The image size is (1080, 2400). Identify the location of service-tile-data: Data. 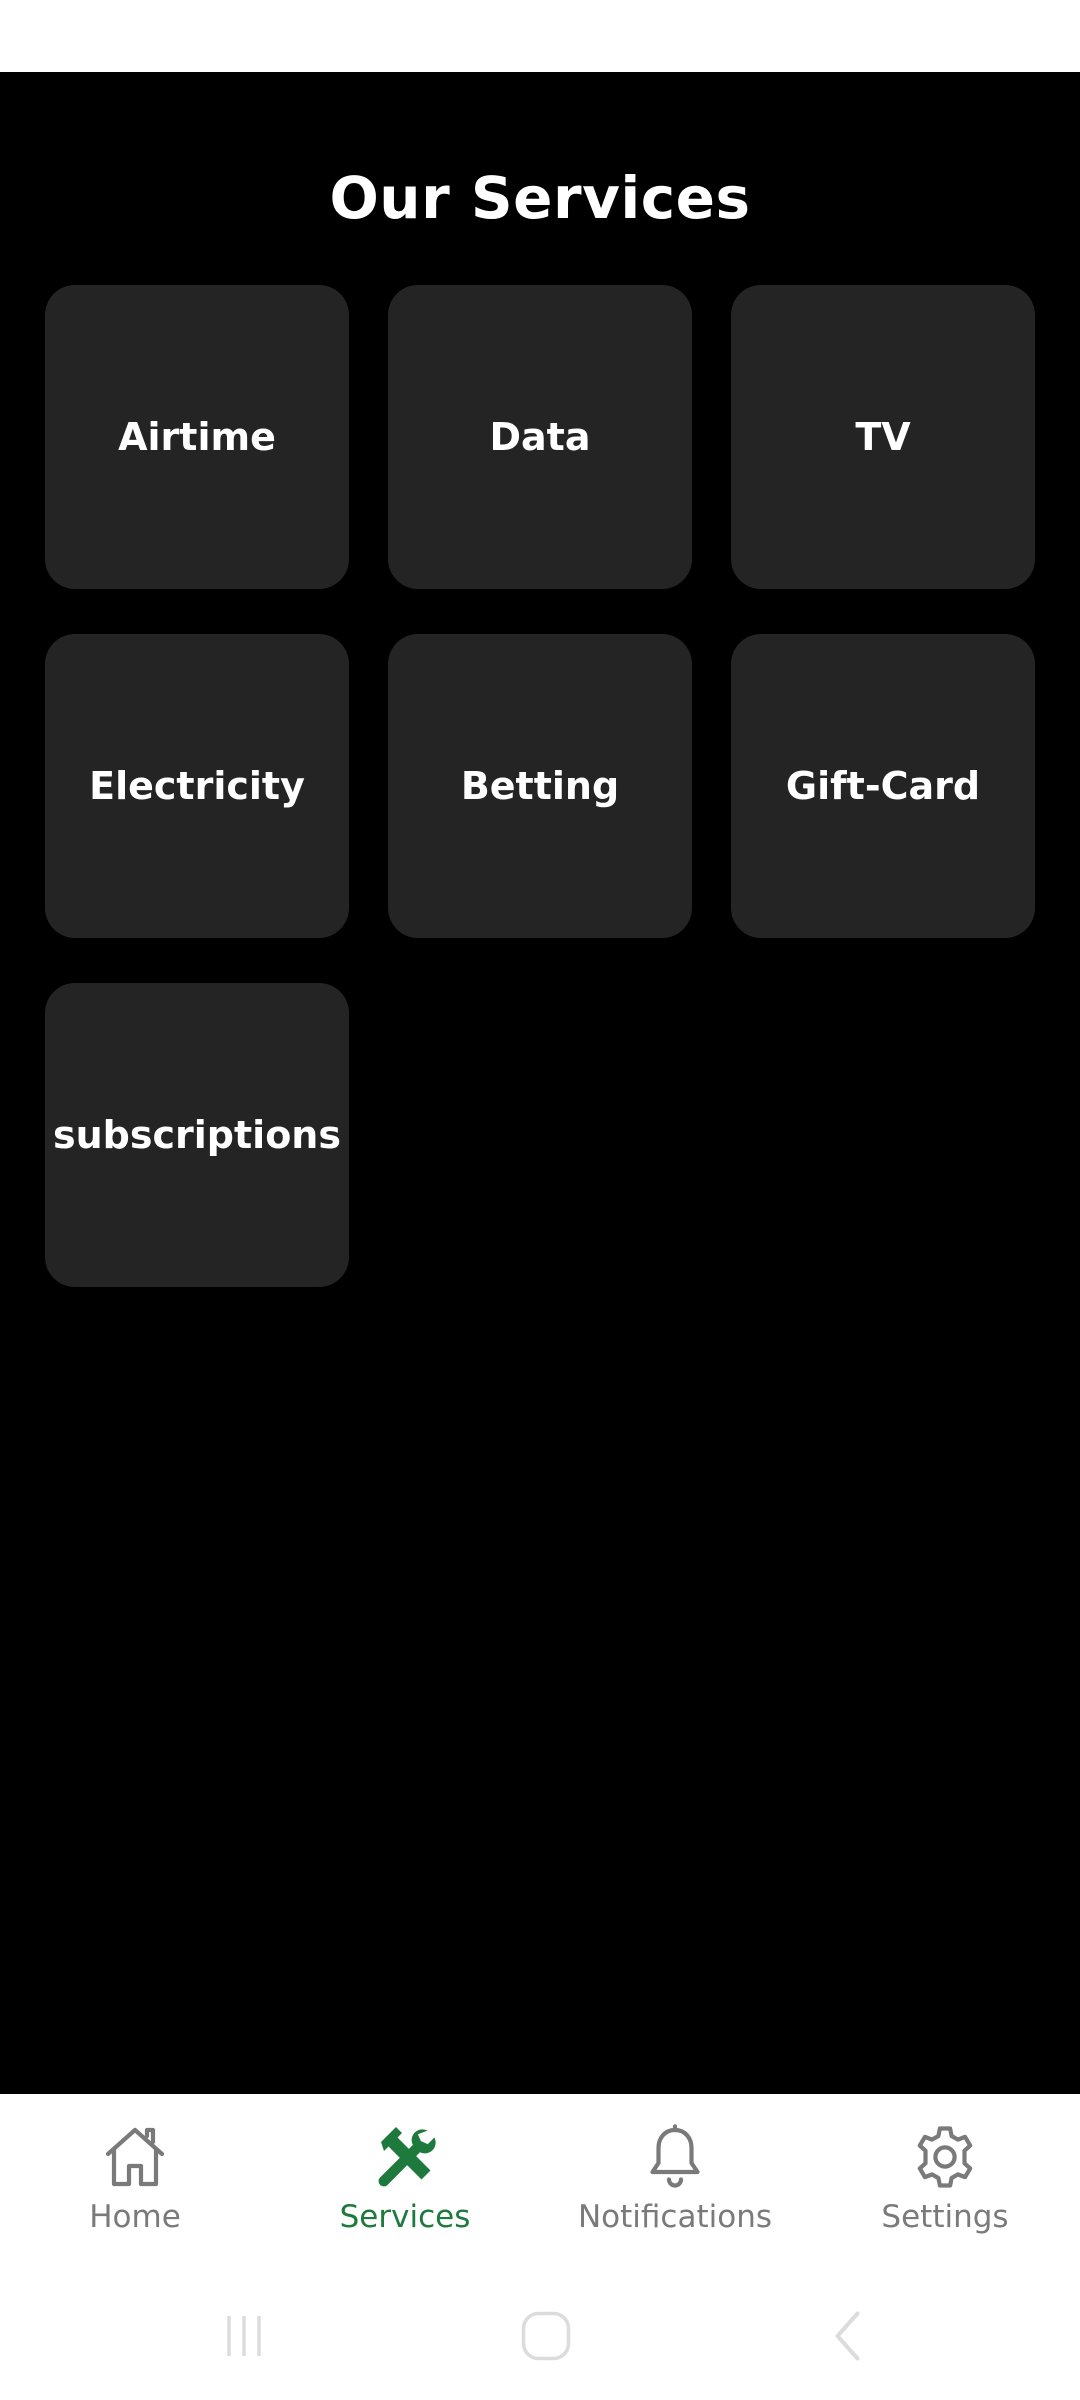
(540, 437).